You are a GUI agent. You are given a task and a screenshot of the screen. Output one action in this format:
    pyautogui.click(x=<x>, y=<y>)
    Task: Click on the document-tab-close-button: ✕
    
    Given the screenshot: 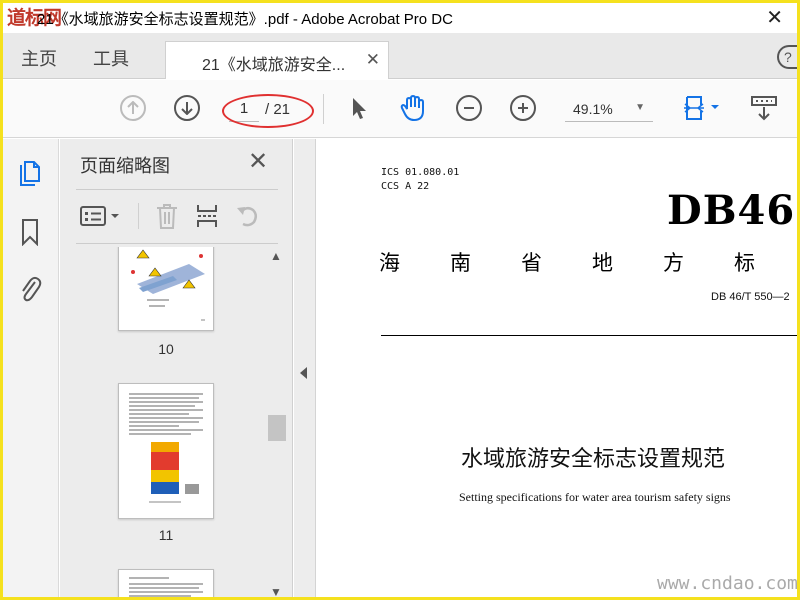 What is the action you would take?
    pyautogui.click(x=373, y=60)
    